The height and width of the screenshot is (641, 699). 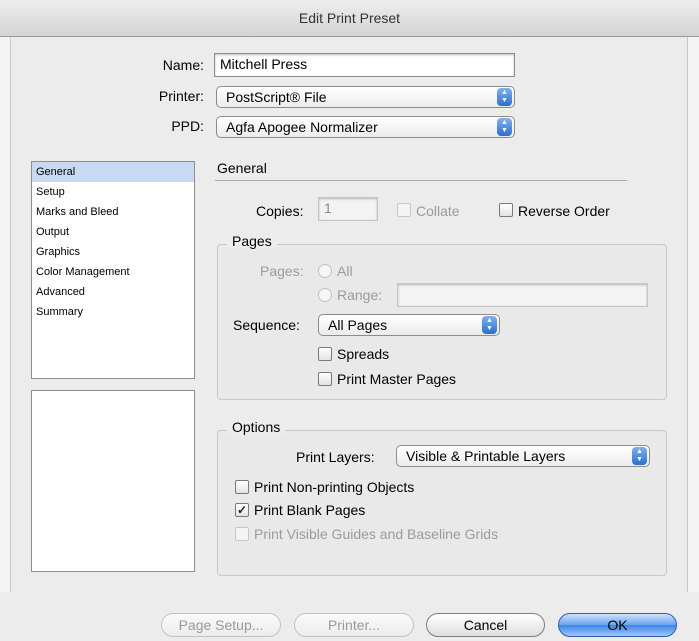 I want to click on spreads-label: Spreads, so click(x=363, y=354).